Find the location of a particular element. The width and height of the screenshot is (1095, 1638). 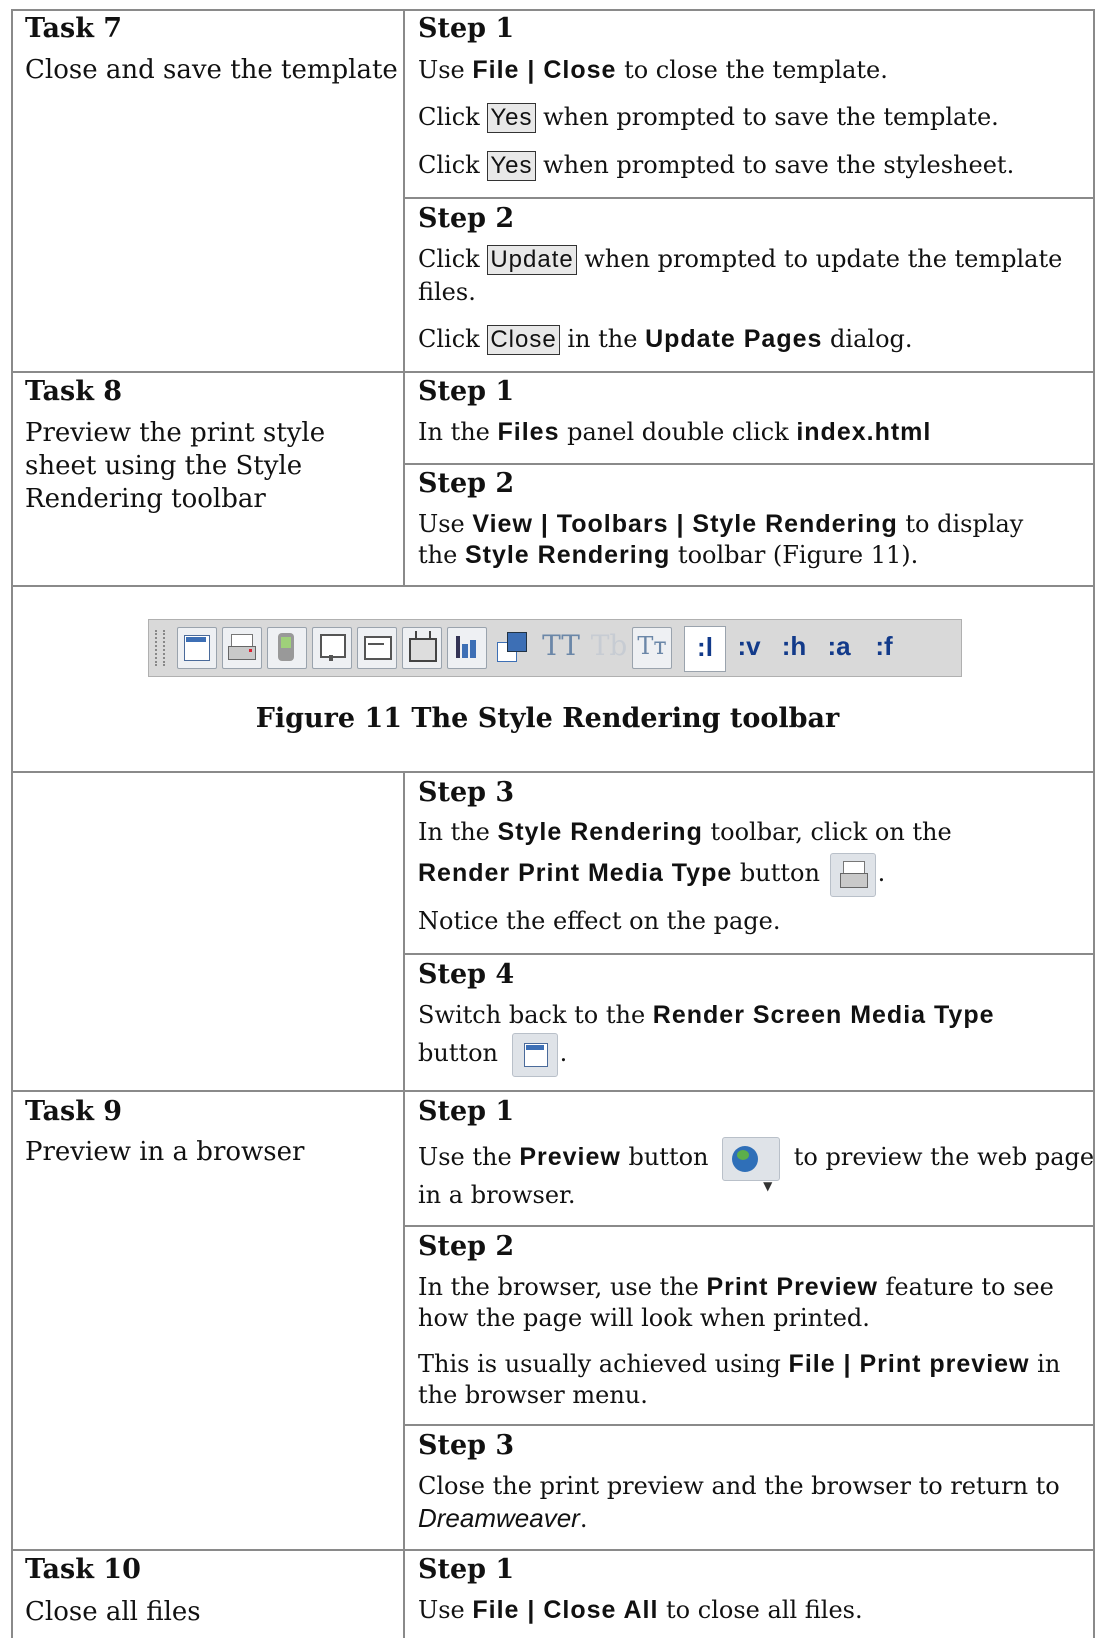

design-time-style-sheets-icon is located at coordinates (512, 648).